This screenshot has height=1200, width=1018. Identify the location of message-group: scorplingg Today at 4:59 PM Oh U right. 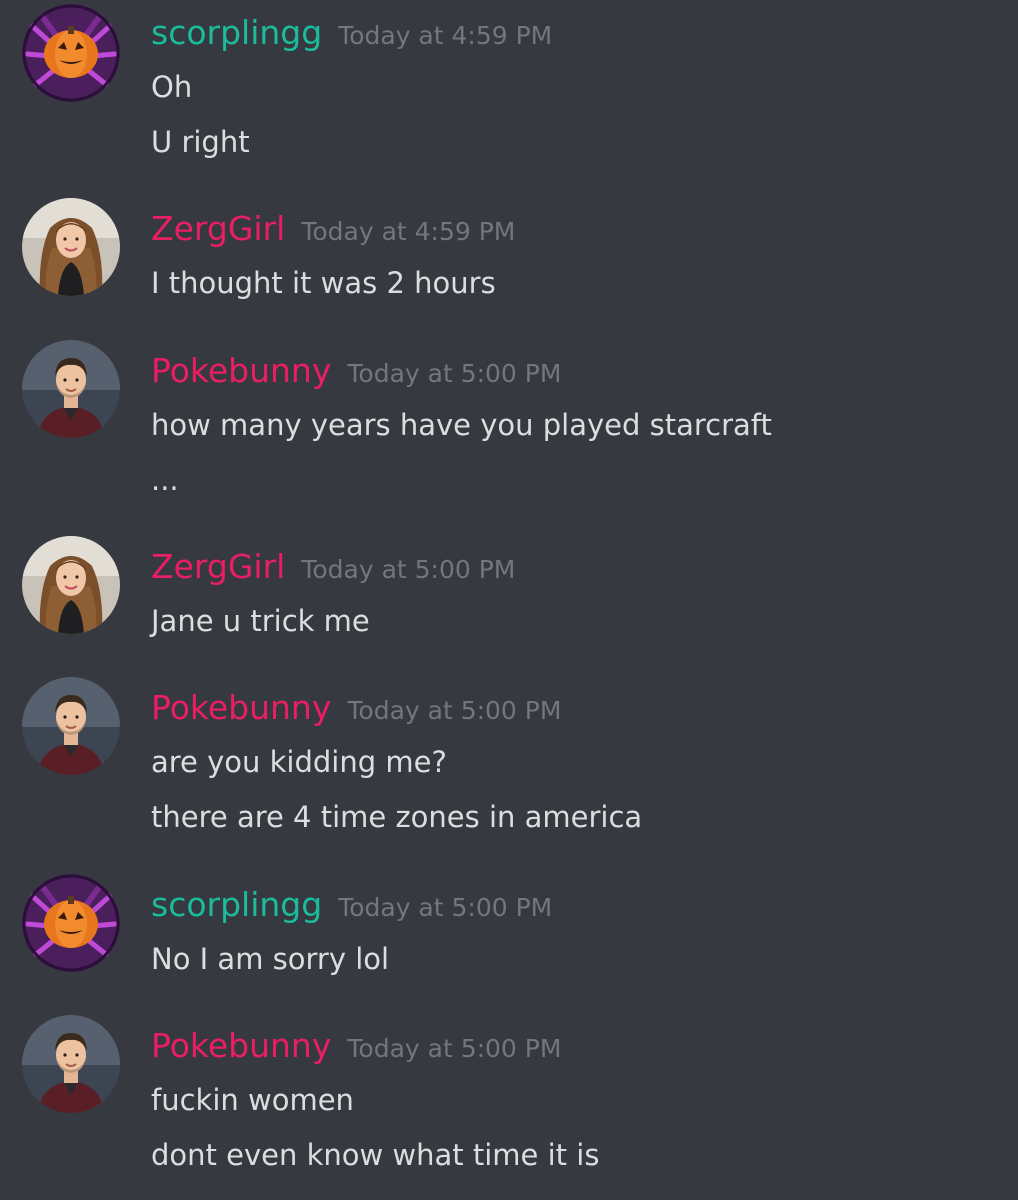
(509, 84).